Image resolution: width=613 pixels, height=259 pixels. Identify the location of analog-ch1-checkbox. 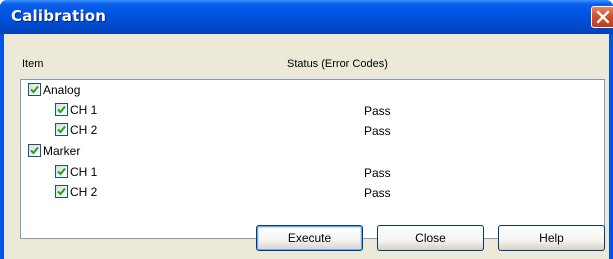
(61, 109).